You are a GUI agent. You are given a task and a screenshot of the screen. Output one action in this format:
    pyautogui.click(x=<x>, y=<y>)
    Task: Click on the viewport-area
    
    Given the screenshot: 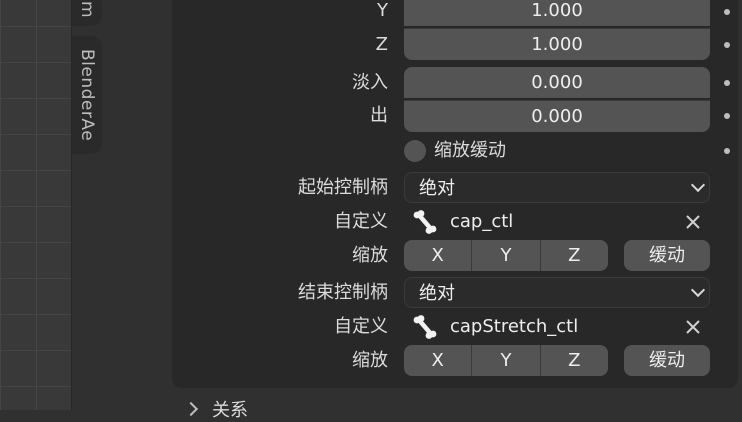 What is the action you would take?
    pyautogui.click(x=36, y=205)
    